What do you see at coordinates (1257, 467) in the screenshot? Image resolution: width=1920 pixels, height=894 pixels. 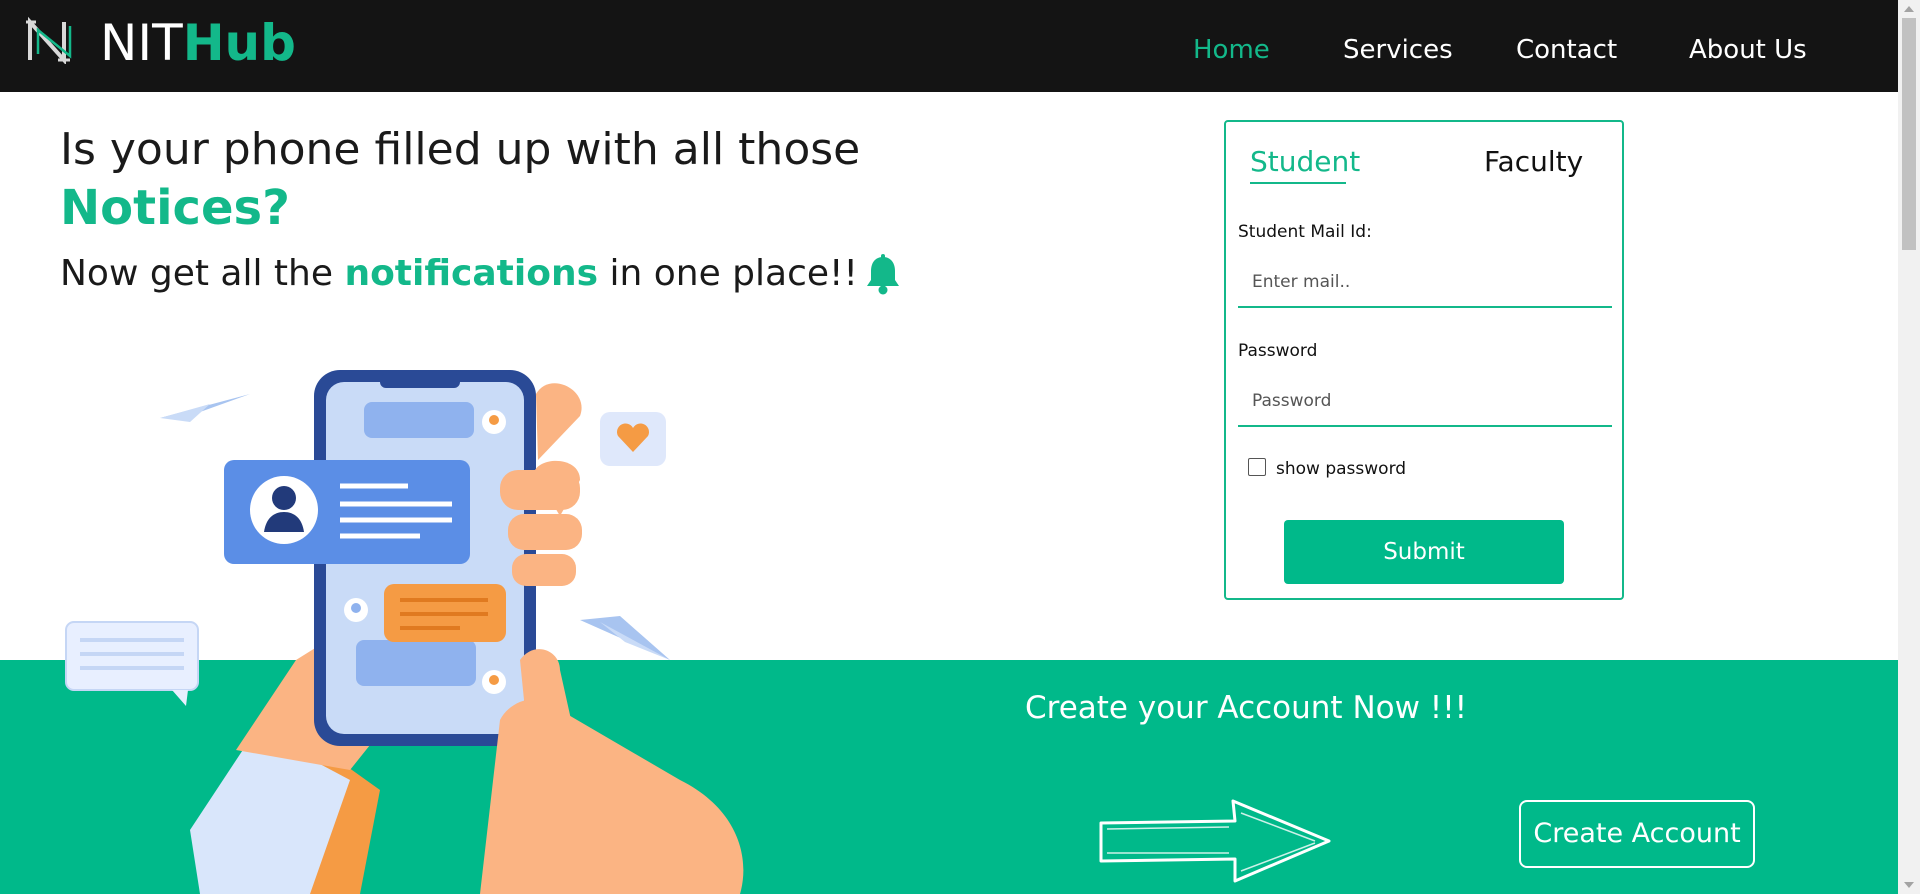 I see `show-password-checkbox` at bounding box center [1257, 467].